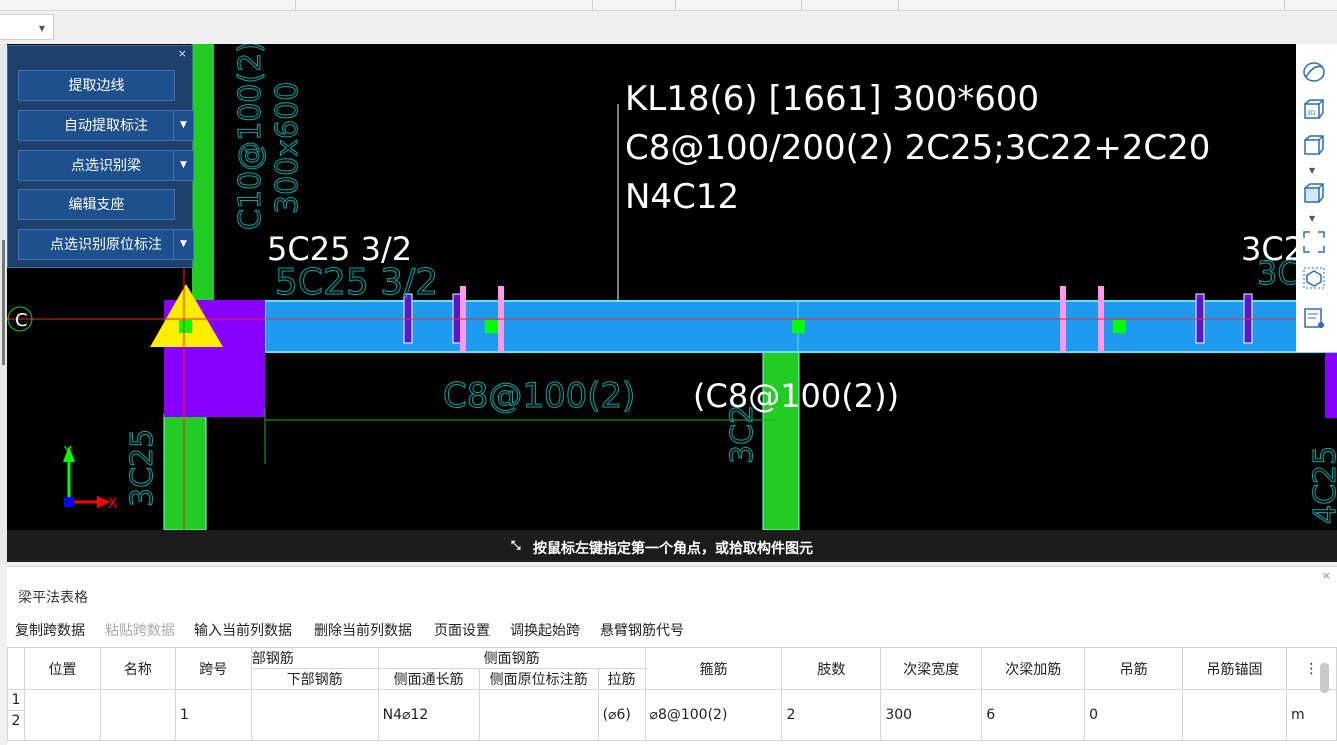 The height and width of the screenshot is (745, 1337). I want to click on orbit-icon, so click(1314, 73).